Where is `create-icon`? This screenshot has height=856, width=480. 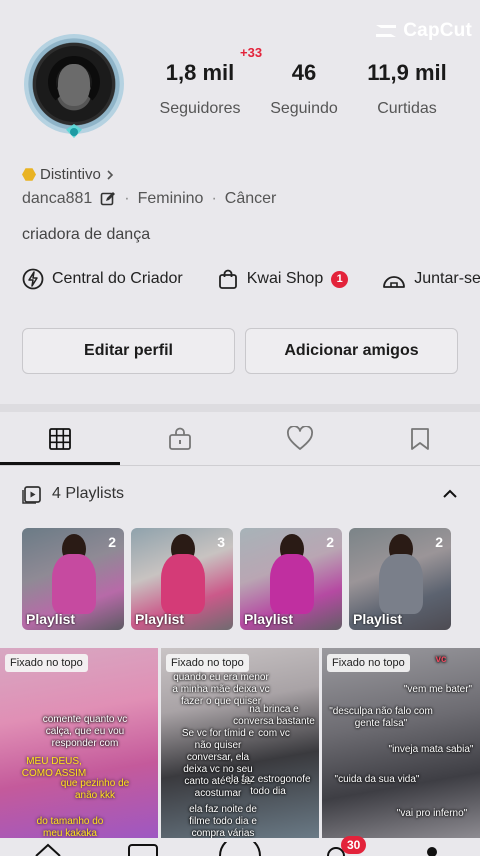 create-icon is located at coordinates (240, 849).